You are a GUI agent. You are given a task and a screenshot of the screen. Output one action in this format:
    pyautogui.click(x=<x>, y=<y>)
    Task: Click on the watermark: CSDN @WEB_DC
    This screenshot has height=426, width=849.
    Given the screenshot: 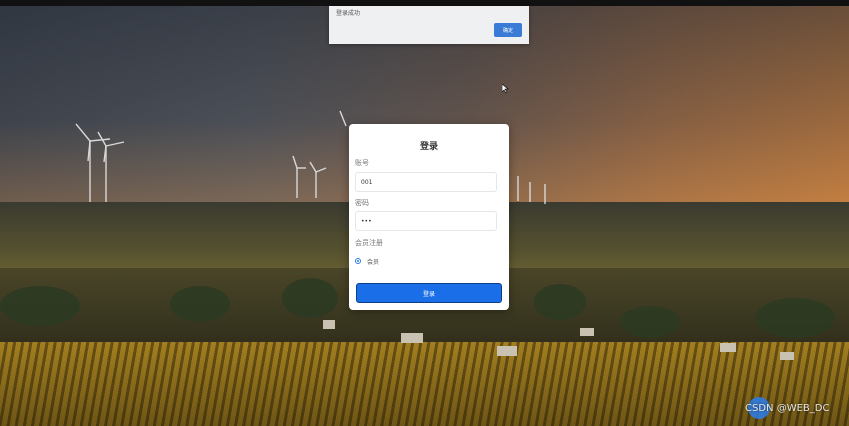 What is the action you would take?
    pyautogui.click(x=787, y=408)
    